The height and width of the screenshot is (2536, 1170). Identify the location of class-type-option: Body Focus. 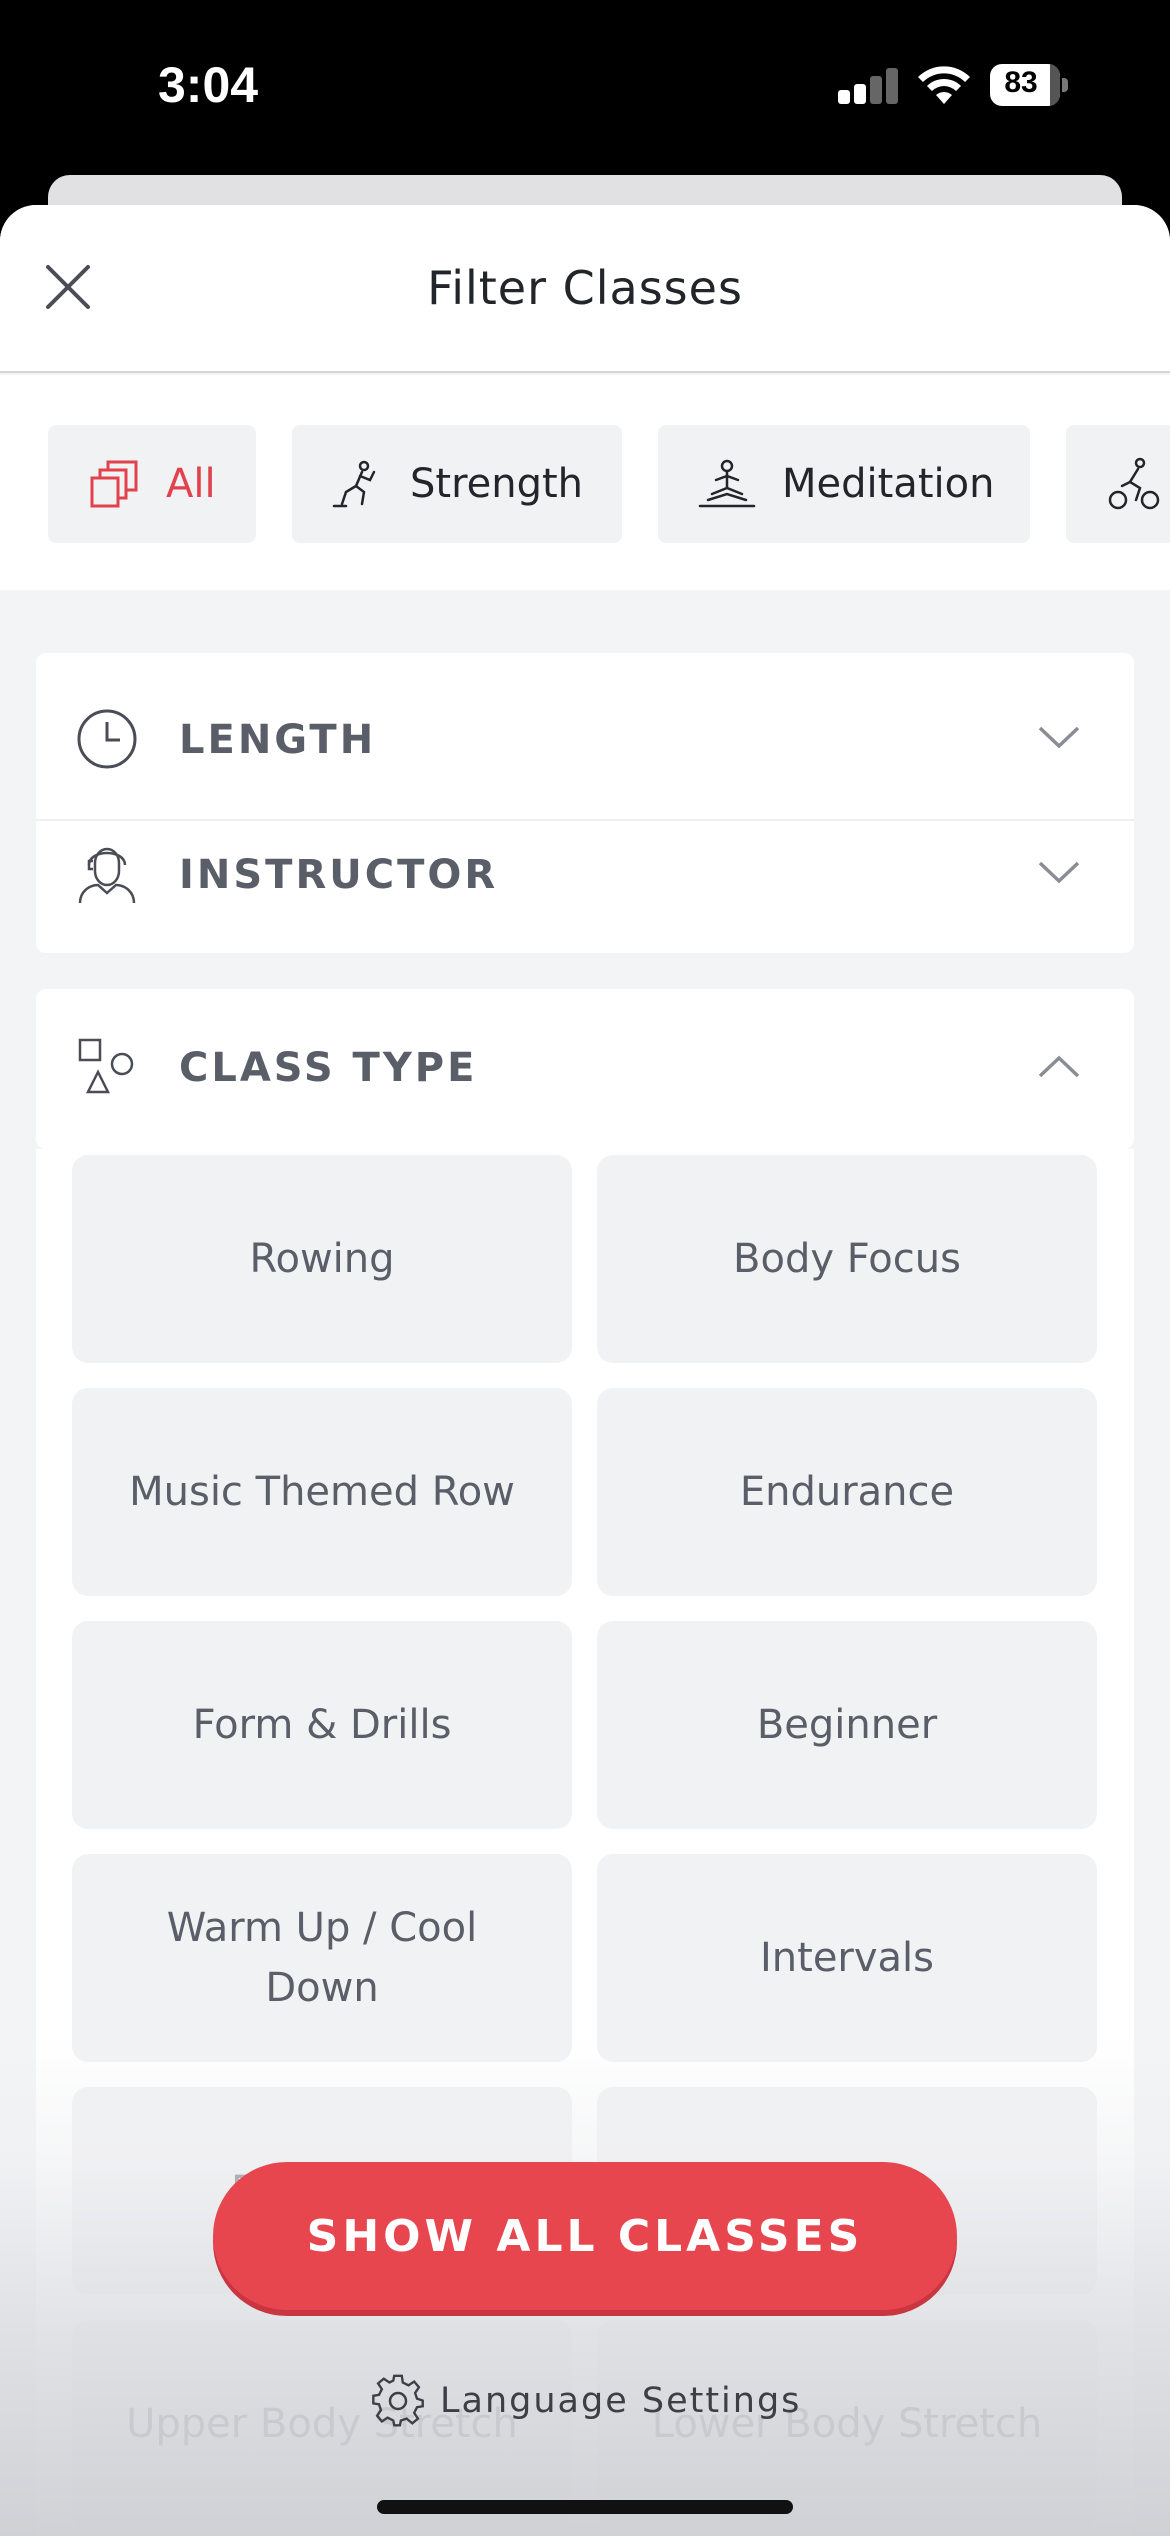
(847, 1259).